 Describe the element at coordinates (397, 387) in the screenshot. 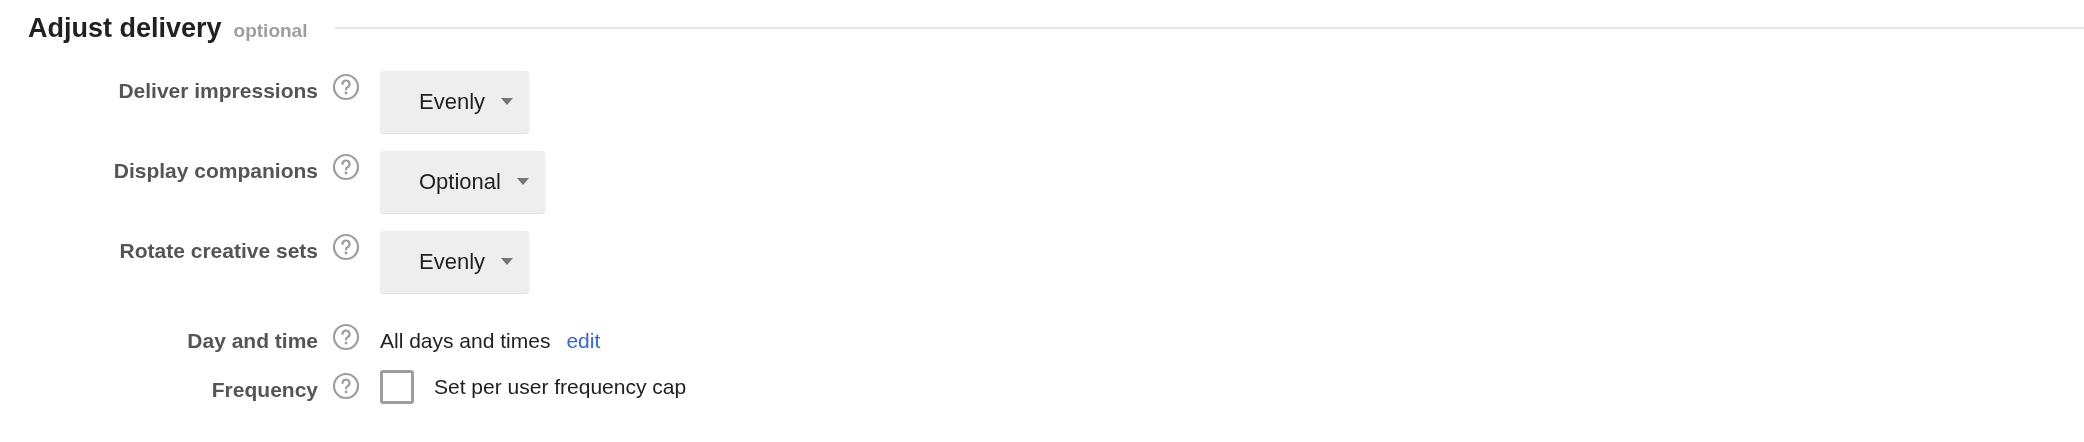

I see `checkbox` at that location.